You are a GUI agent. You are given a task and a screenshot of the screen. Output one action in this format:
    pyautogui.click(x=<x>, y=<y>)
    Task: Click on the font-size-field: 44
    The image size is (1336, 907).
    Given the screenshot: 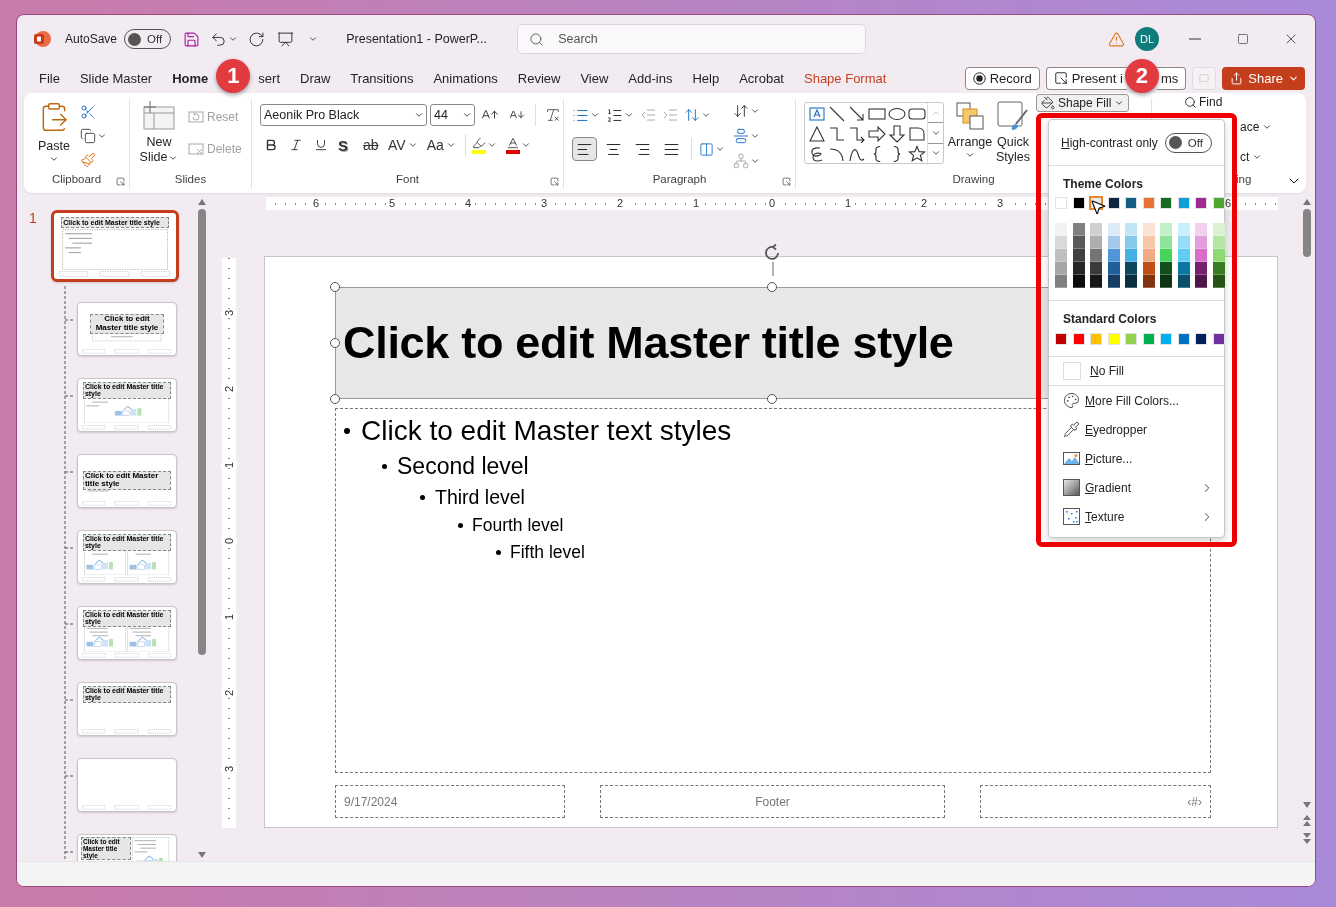 What is the action you would take?
    pyautogui.click(x=452, y=115)
    